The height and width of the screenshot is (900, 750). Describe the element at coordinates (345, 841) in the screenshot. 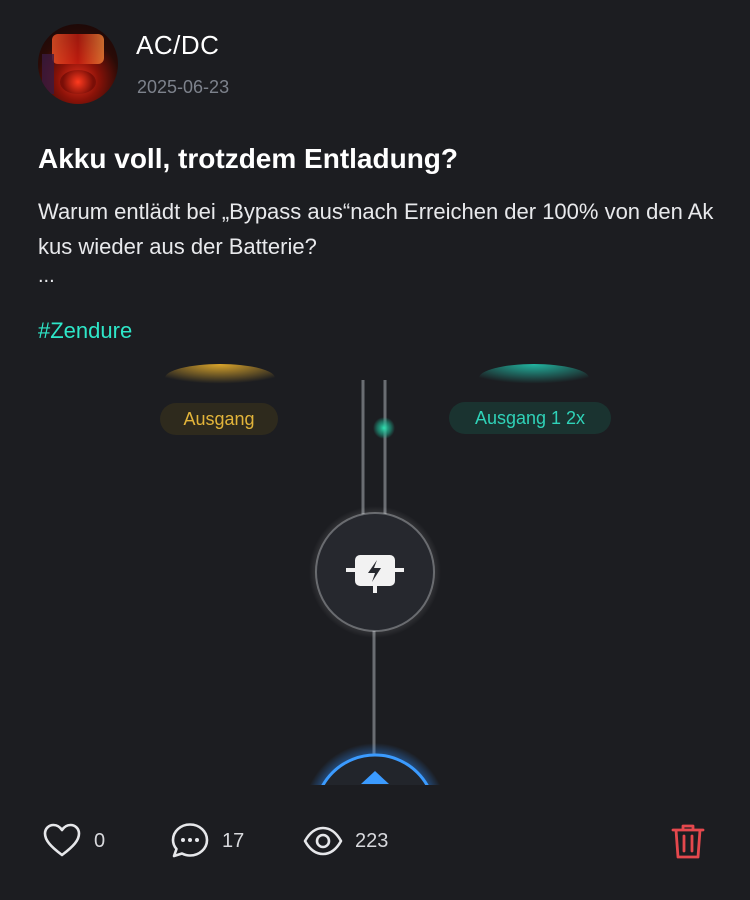

I see `views-indicator: 223` at that location.